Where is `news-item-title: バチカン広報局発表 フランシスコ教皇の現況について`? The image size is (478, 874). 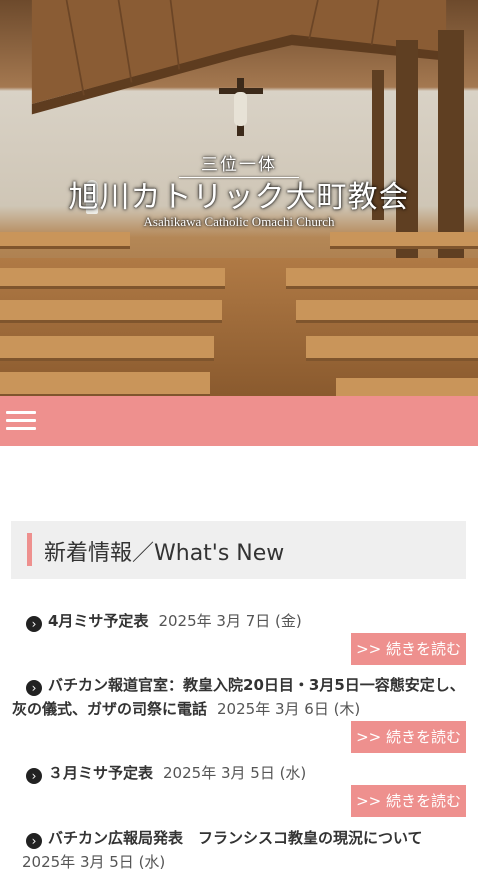 news-item-title: バチカン広報局発表 フランシスコ教皇の現況について is located at coordinates (235, 838).